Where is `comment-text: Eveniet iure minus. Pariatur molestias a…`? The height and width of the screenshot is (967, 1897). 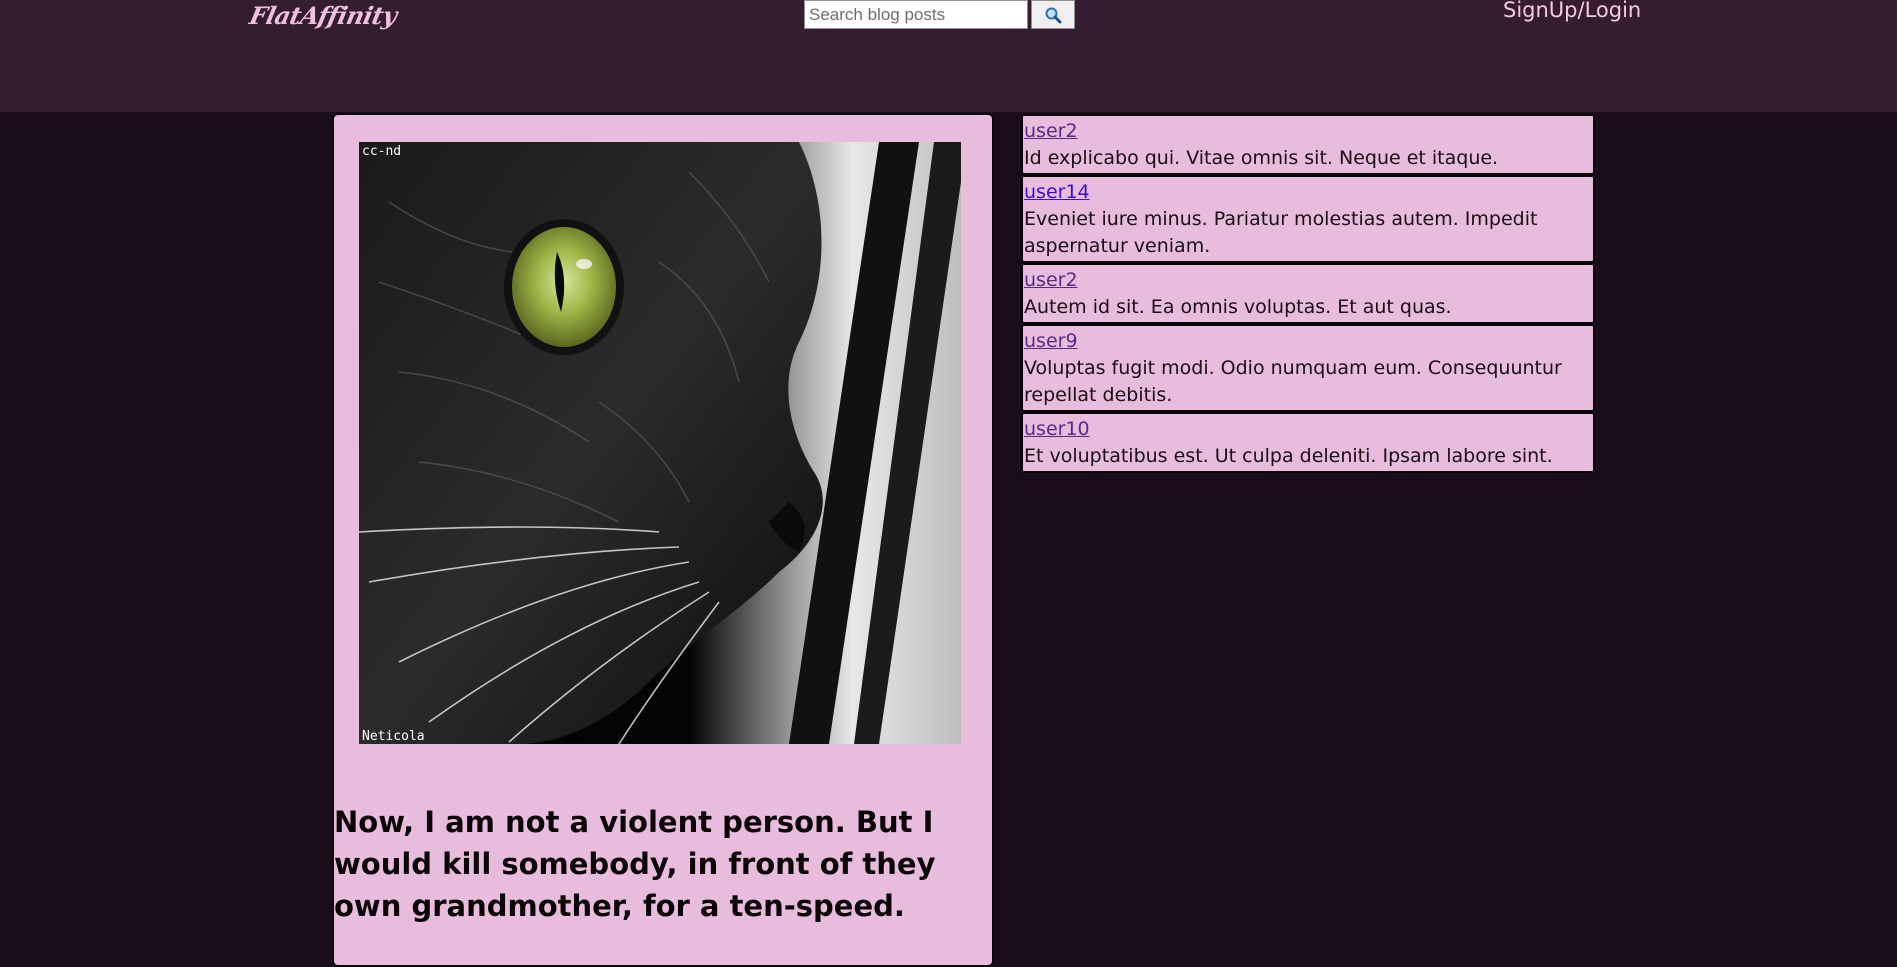 comment-text: Eveniet iure minus. Pariatur molestias a… is located at coordinates (1281, 232).